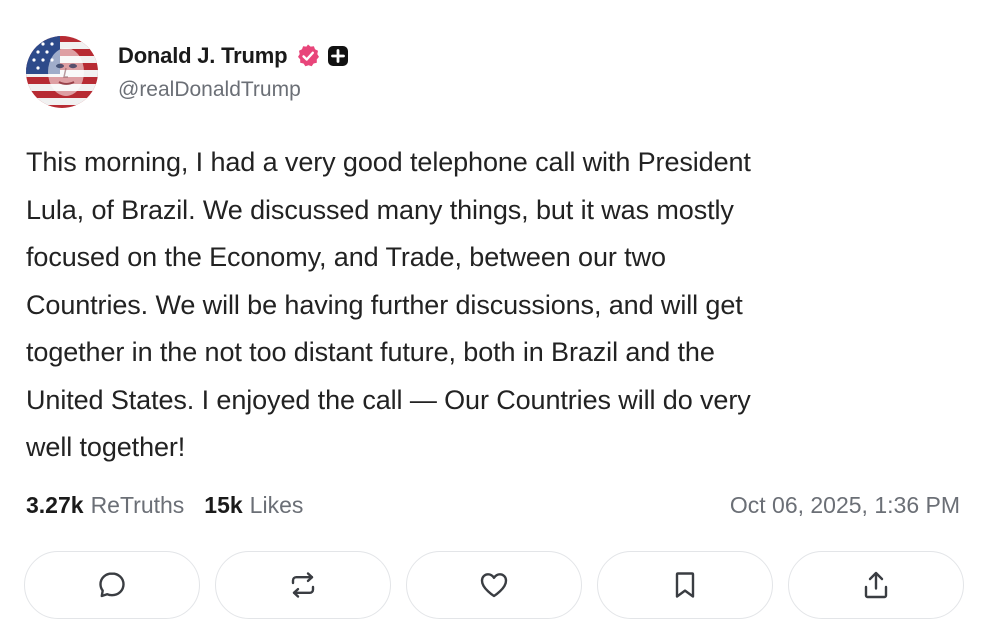 This screenshot has width=984, height=644. I want to click on author-display-name: Donald J. Trump, so click(203, 56).